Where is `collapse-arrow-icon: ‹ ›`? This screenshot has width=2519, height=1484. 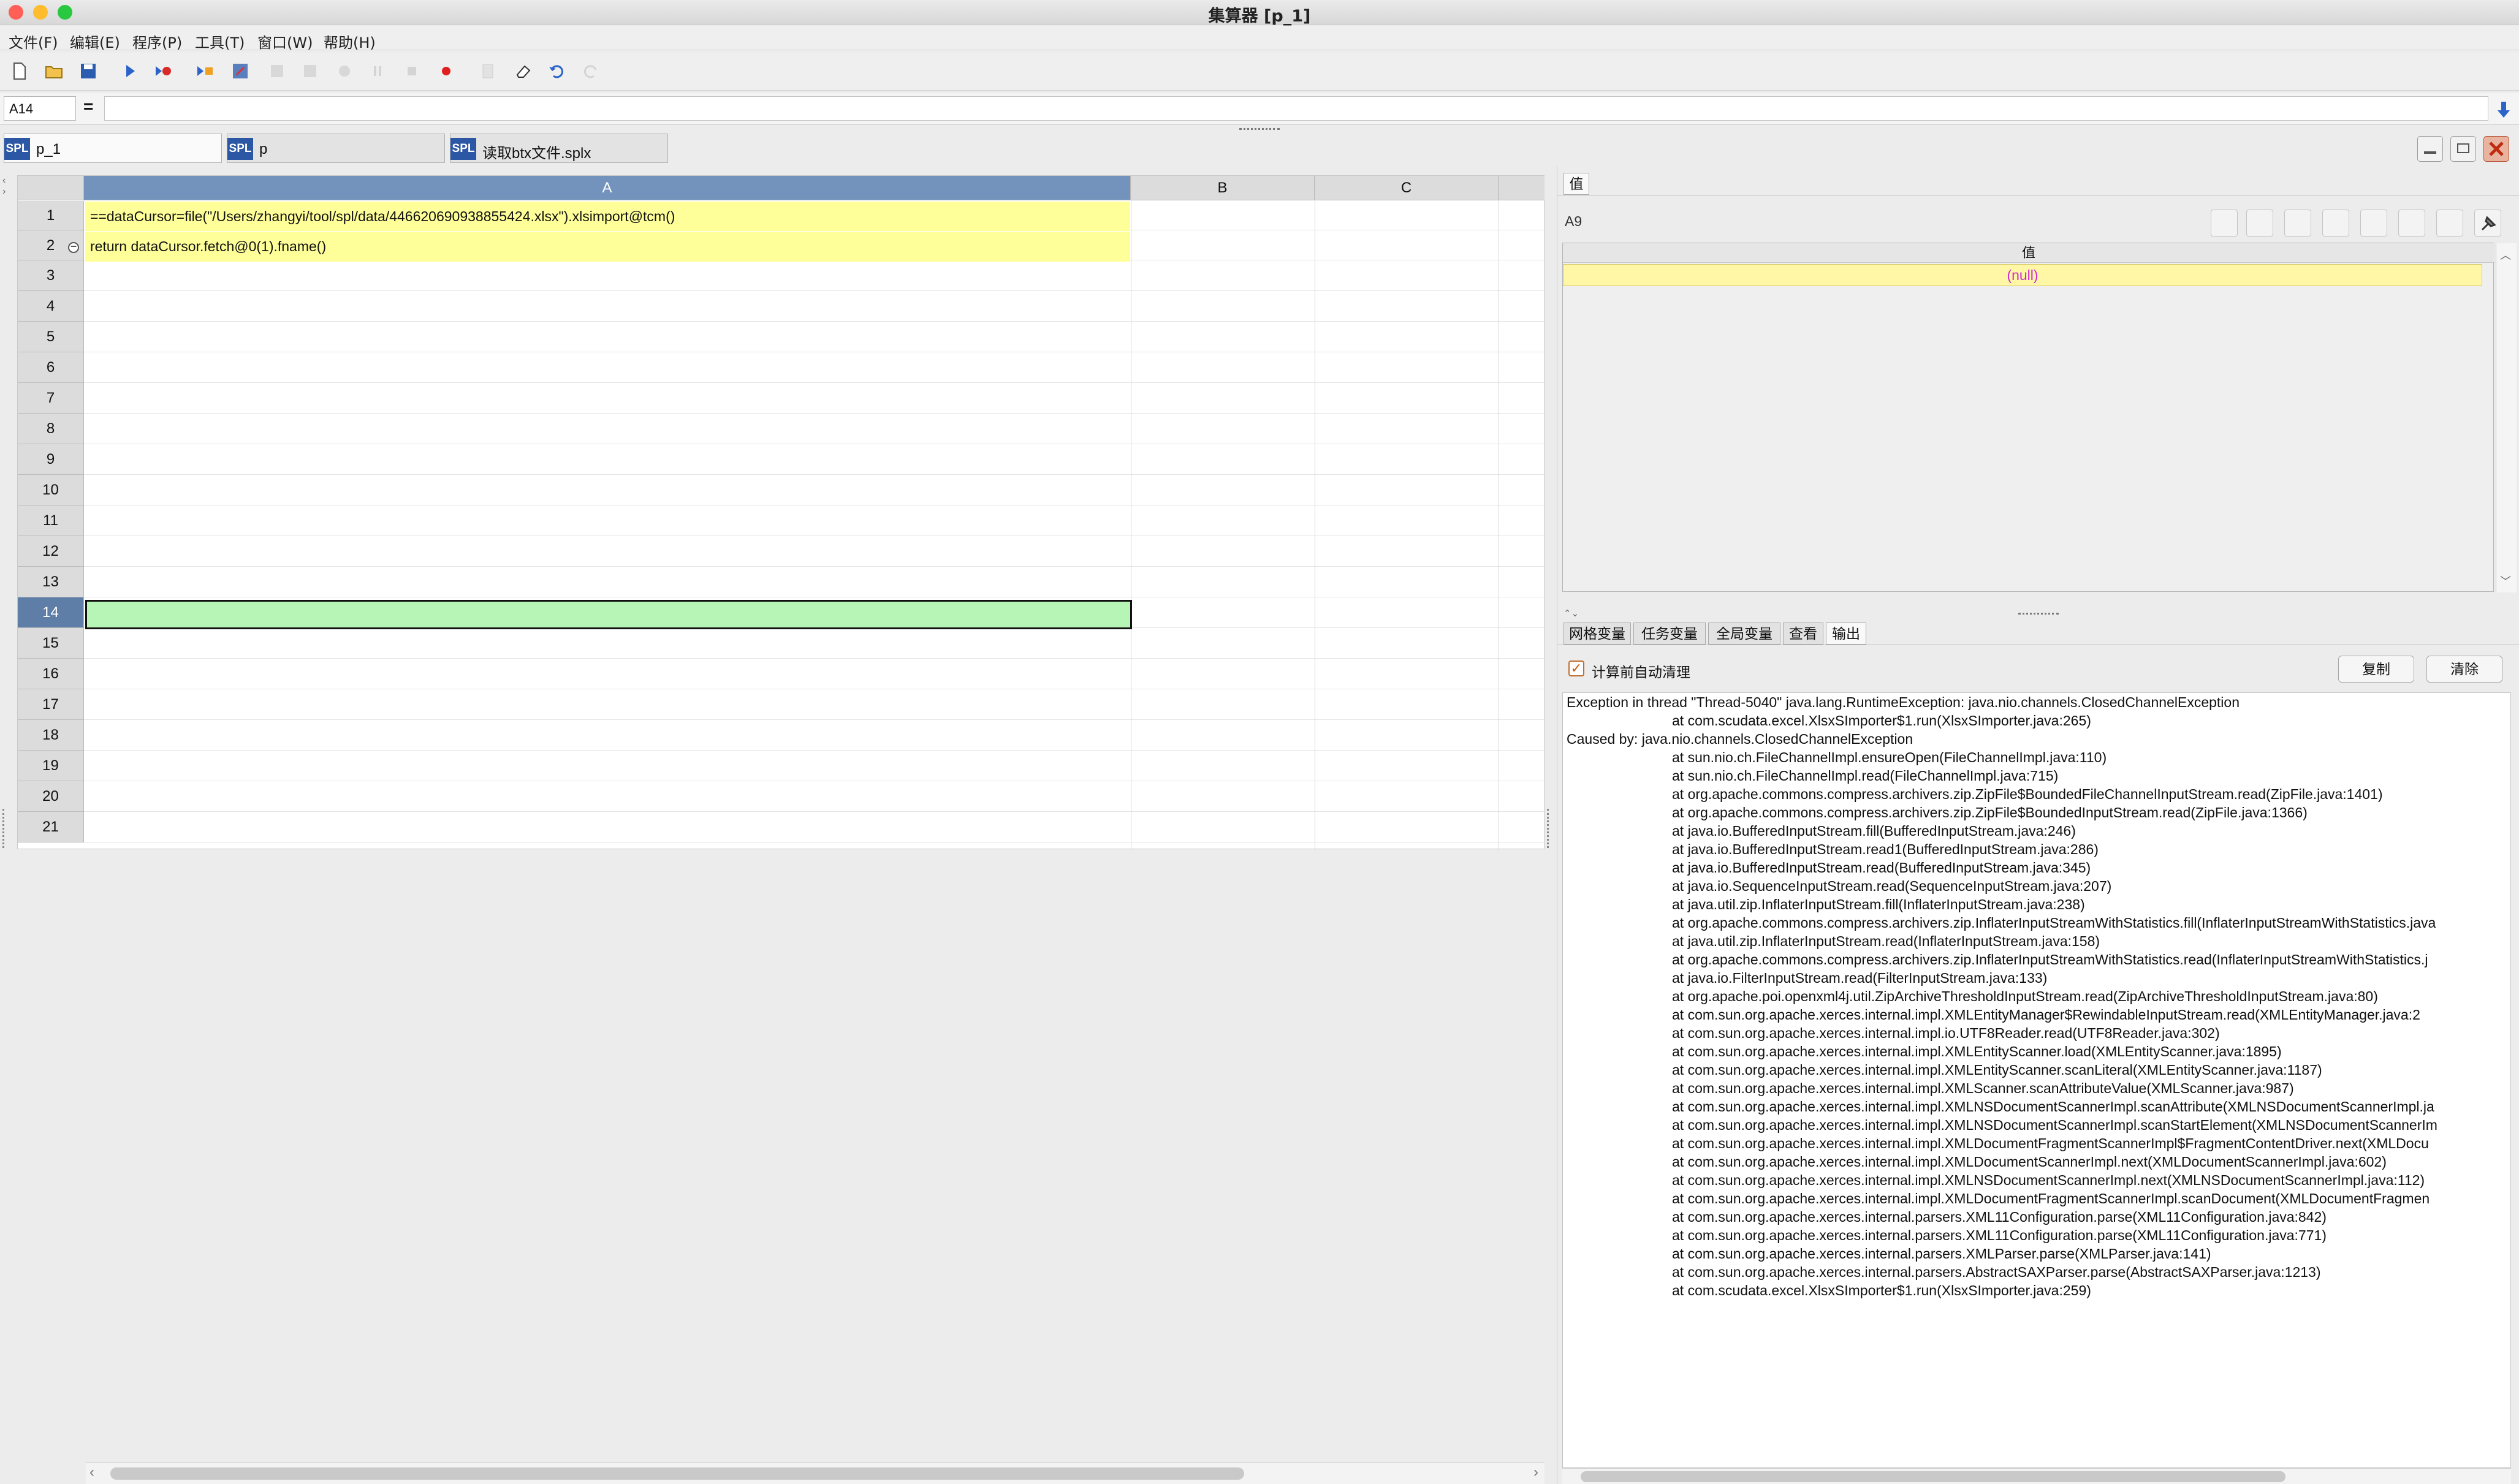 collapse-arrow-icon: ‹ › is located at coordinates (8, 186).